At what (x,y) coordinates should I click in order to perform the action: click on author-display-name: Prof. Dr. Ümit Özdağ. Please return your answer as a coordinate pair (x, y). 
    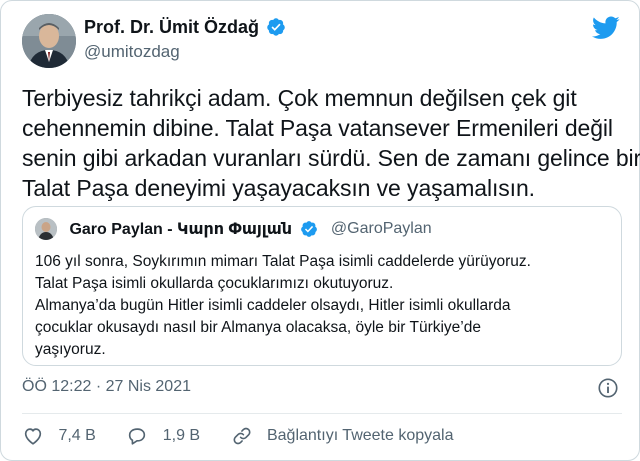
    Looking at the image, I should click on (171, 27).